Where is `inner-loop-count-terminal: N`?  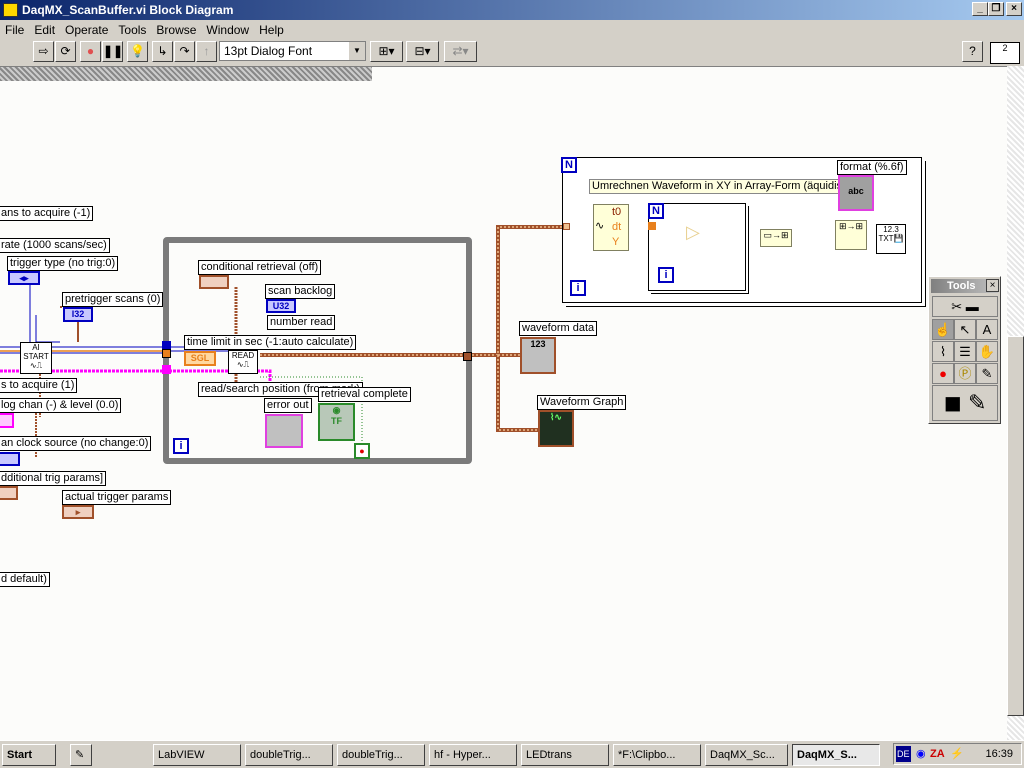 inner-loop-count-terminal: N is located at coordinates (656, 211).